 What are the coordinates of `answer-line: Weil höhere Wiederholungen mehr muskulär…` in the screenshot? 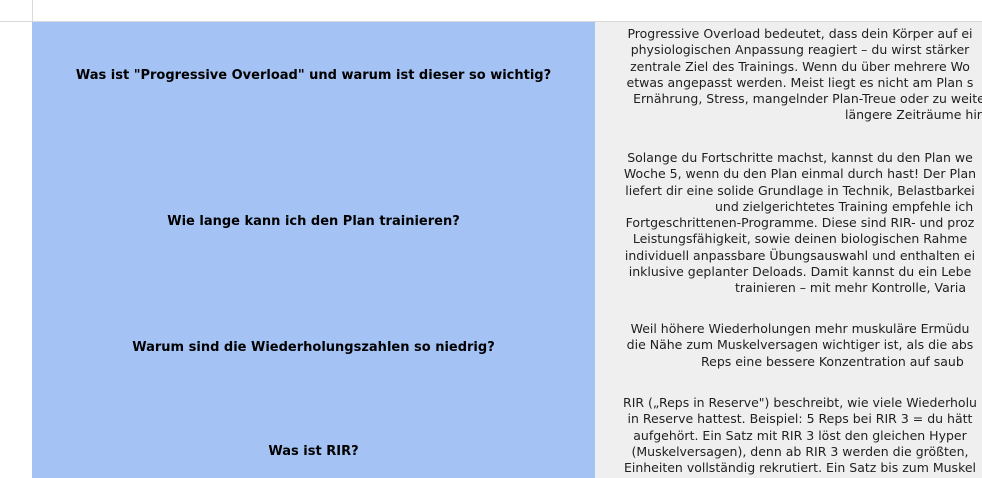 It's located at (800, 328).